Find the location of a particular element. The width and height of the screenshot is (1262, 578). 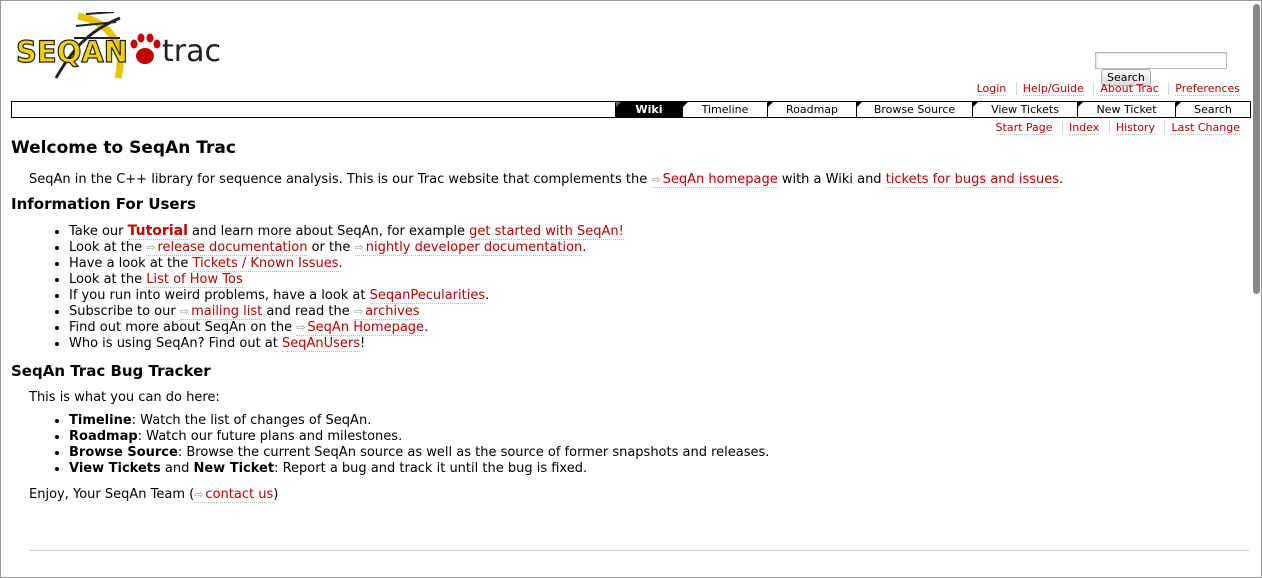

seqan-trac-logo: SEQAN trac is located at coordinates (122, 47).